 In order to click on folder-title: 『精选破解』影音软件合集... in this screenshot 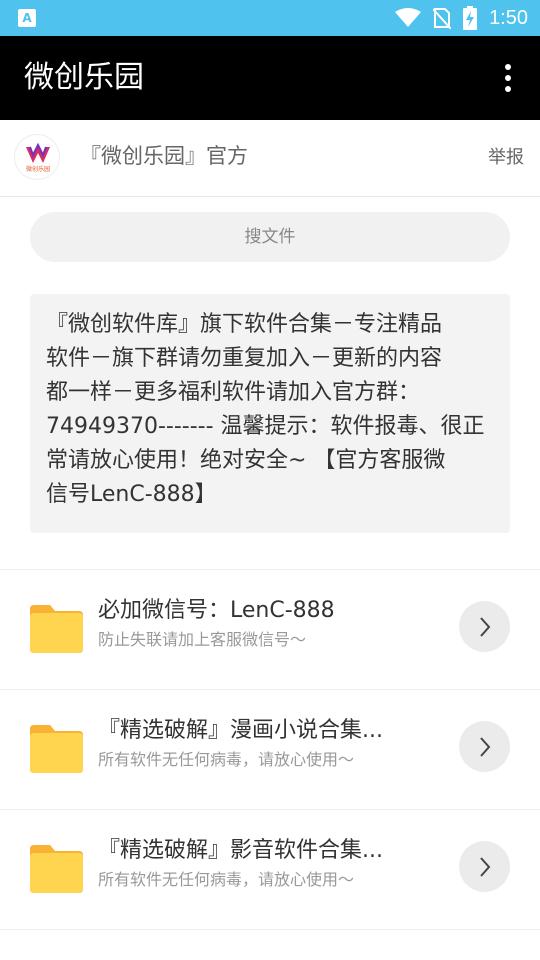, I will do `click(240, 850)`.